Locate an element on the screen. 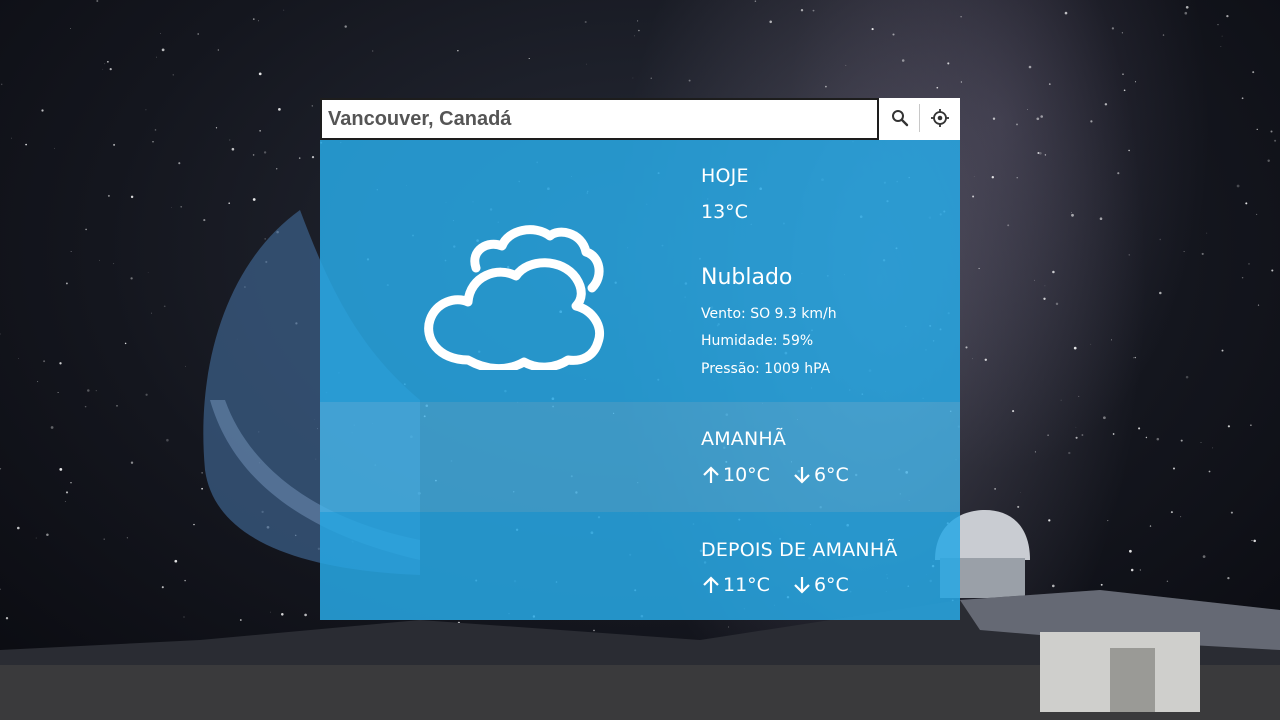 Image resolution: width=1280 pixels, height=720 pixels. search-button is located at coordinates (900, 118).